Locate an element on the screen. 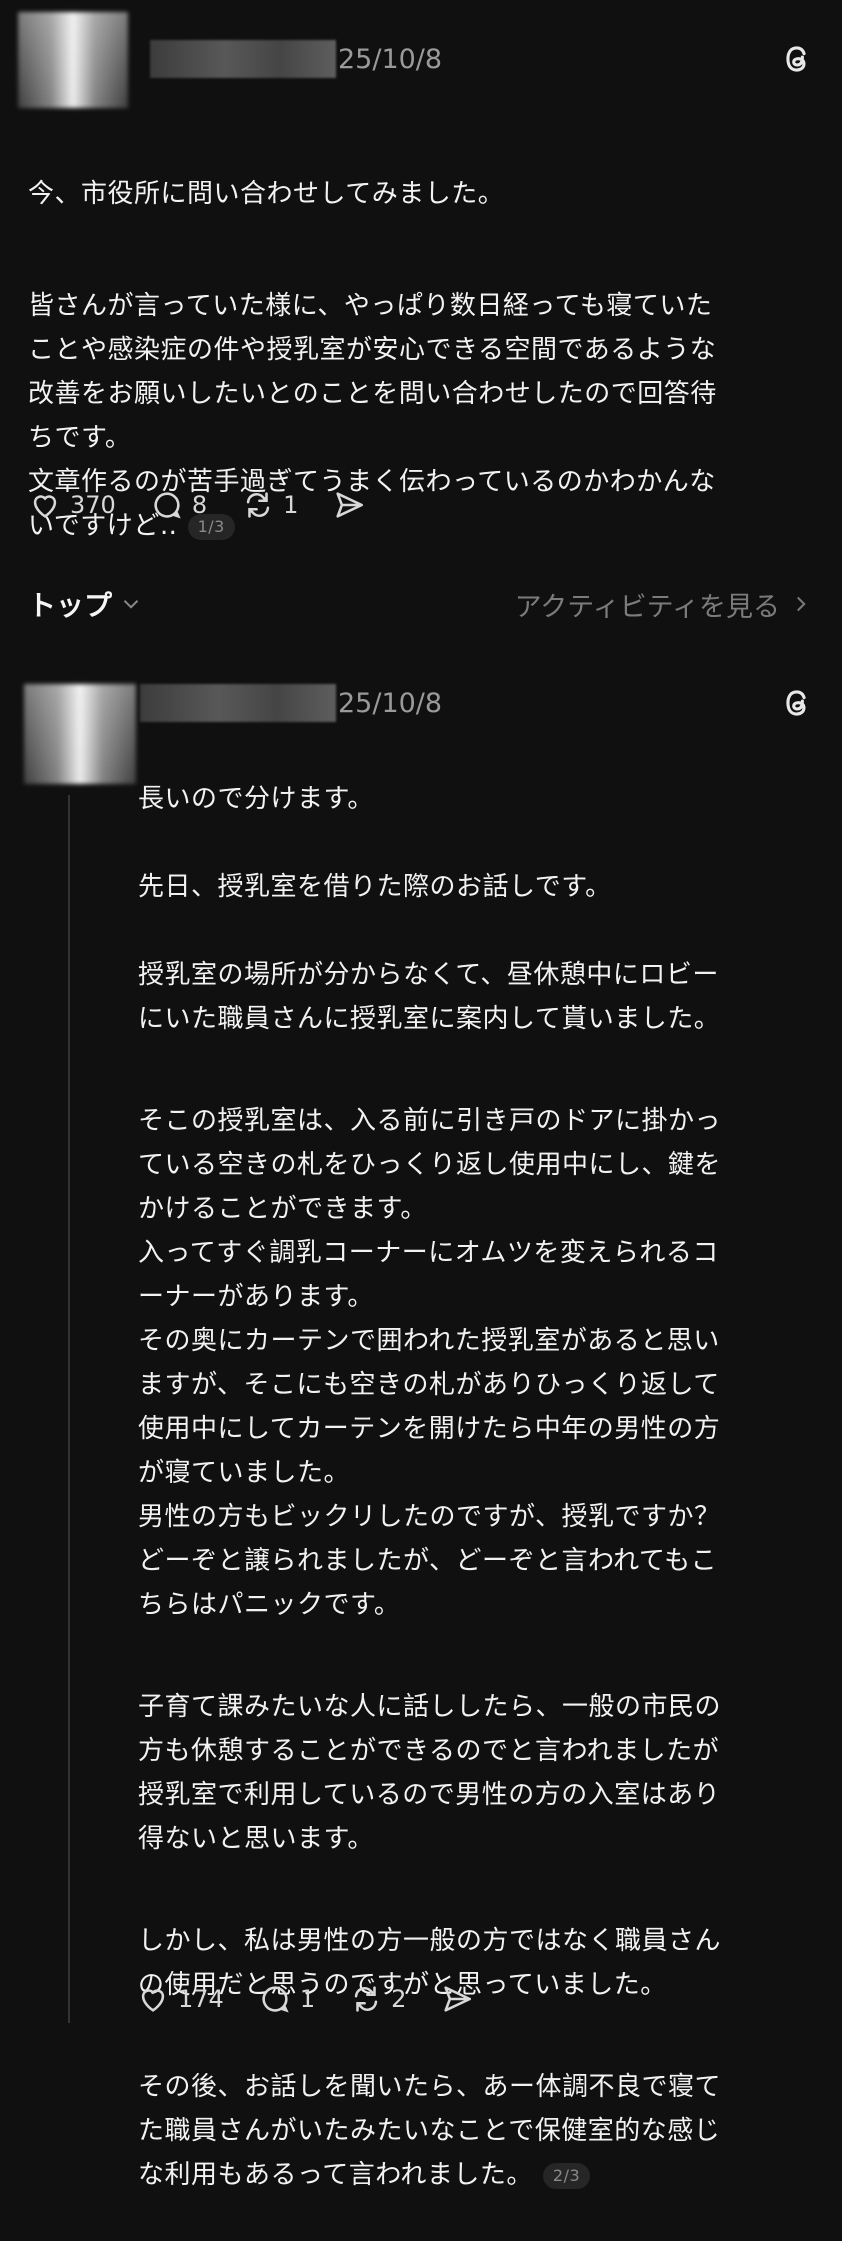  reply-page-indicator: 2/3 is located at coordinates (566, 2175).